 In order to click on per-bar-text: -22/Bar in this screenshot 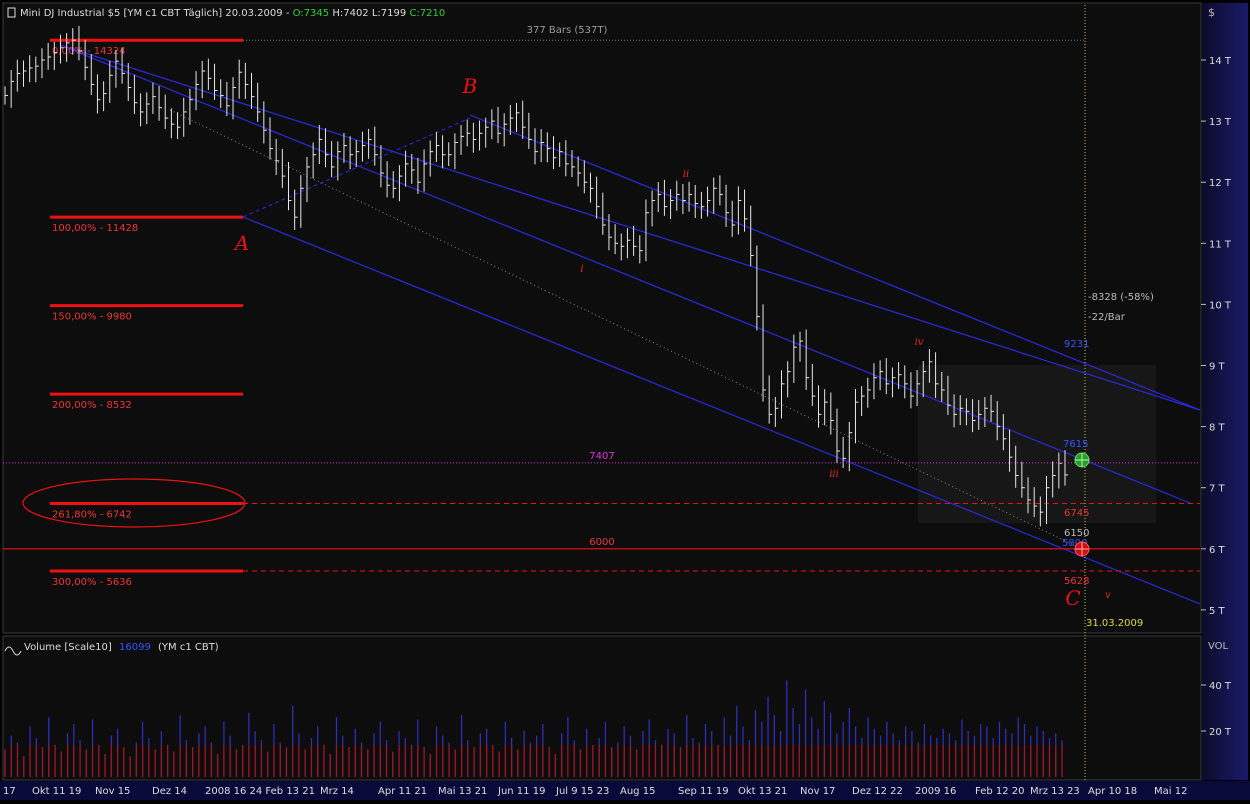, I will do `click(1107, 317)`.